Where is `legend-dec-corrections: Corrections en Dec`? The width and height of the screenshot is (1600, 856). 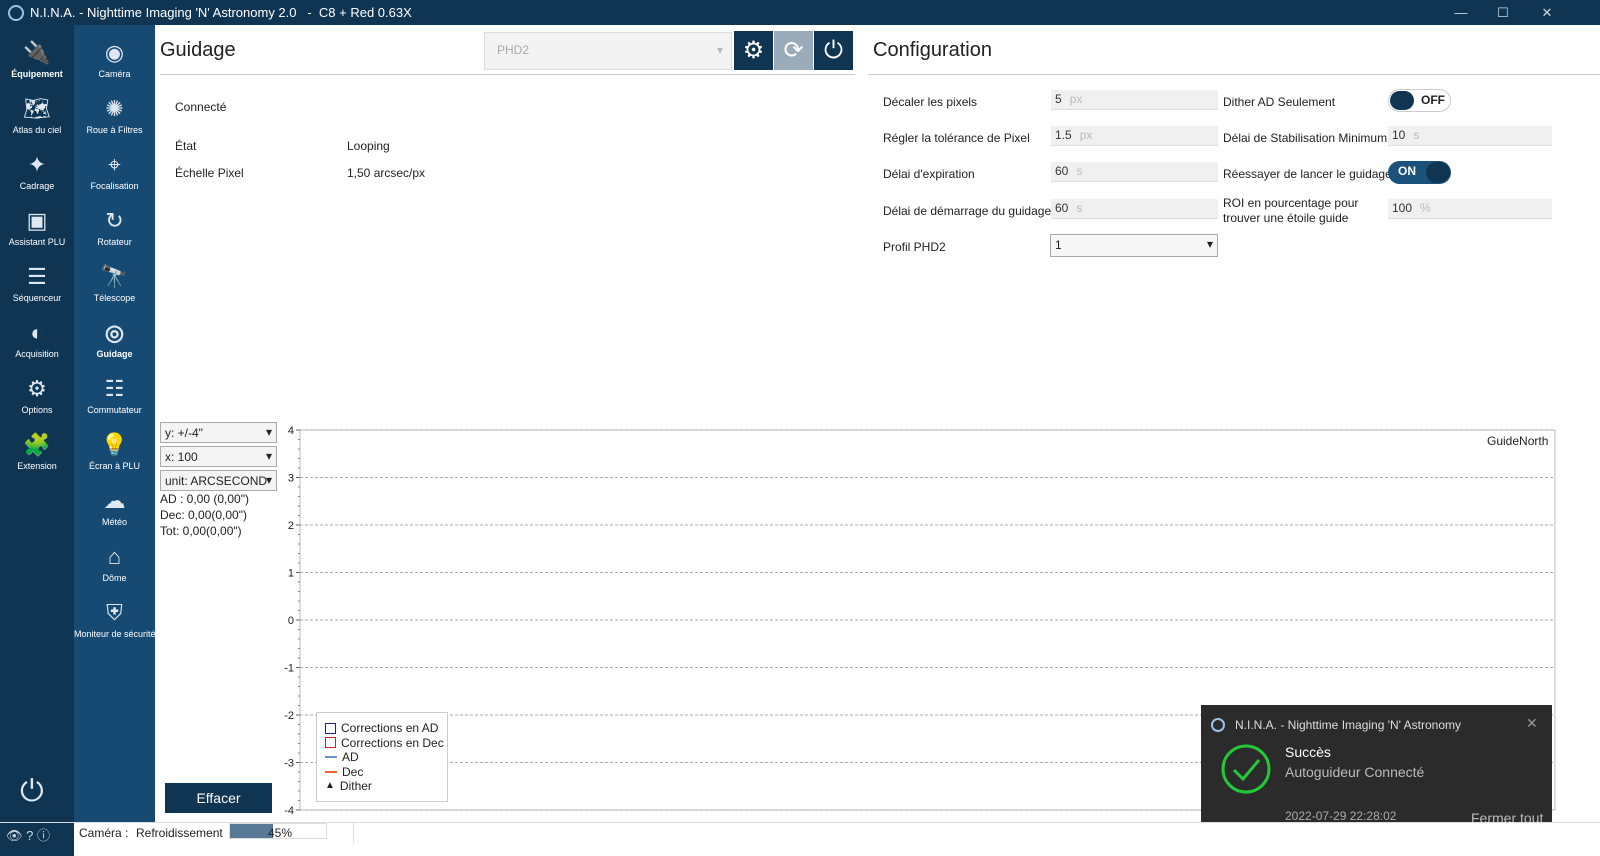
legend-dec-corrections: Corrections en Dec is located at coordinates (386, 743).